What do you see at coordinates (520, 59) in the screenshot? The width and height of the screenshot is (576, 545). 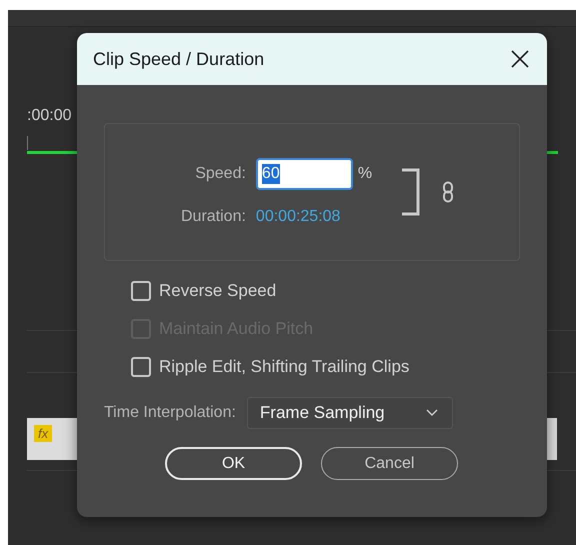 I see `close-icon` at bounding box center [520, 59].